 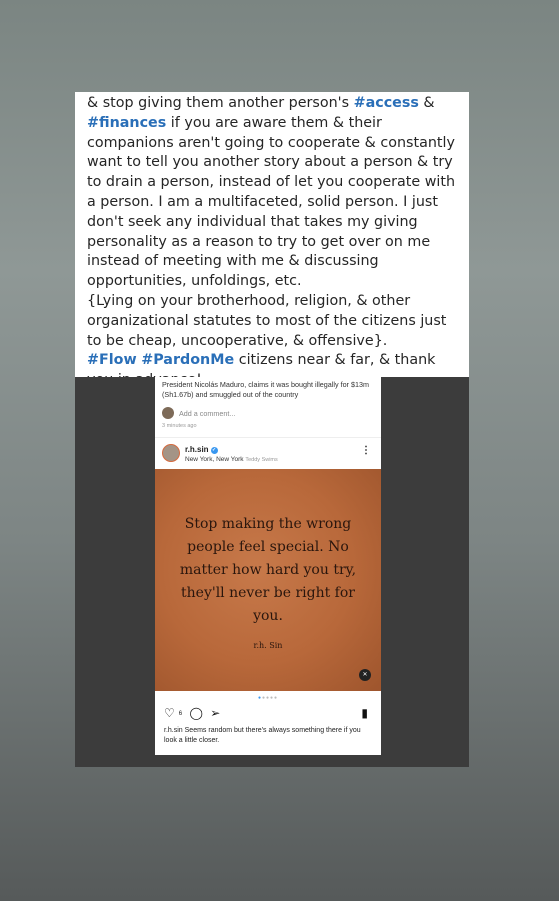 What do you see at coordinates (197, 449) in the screenshot?
I see `username-text: r.h.sin` at bounding box center [197, 449].